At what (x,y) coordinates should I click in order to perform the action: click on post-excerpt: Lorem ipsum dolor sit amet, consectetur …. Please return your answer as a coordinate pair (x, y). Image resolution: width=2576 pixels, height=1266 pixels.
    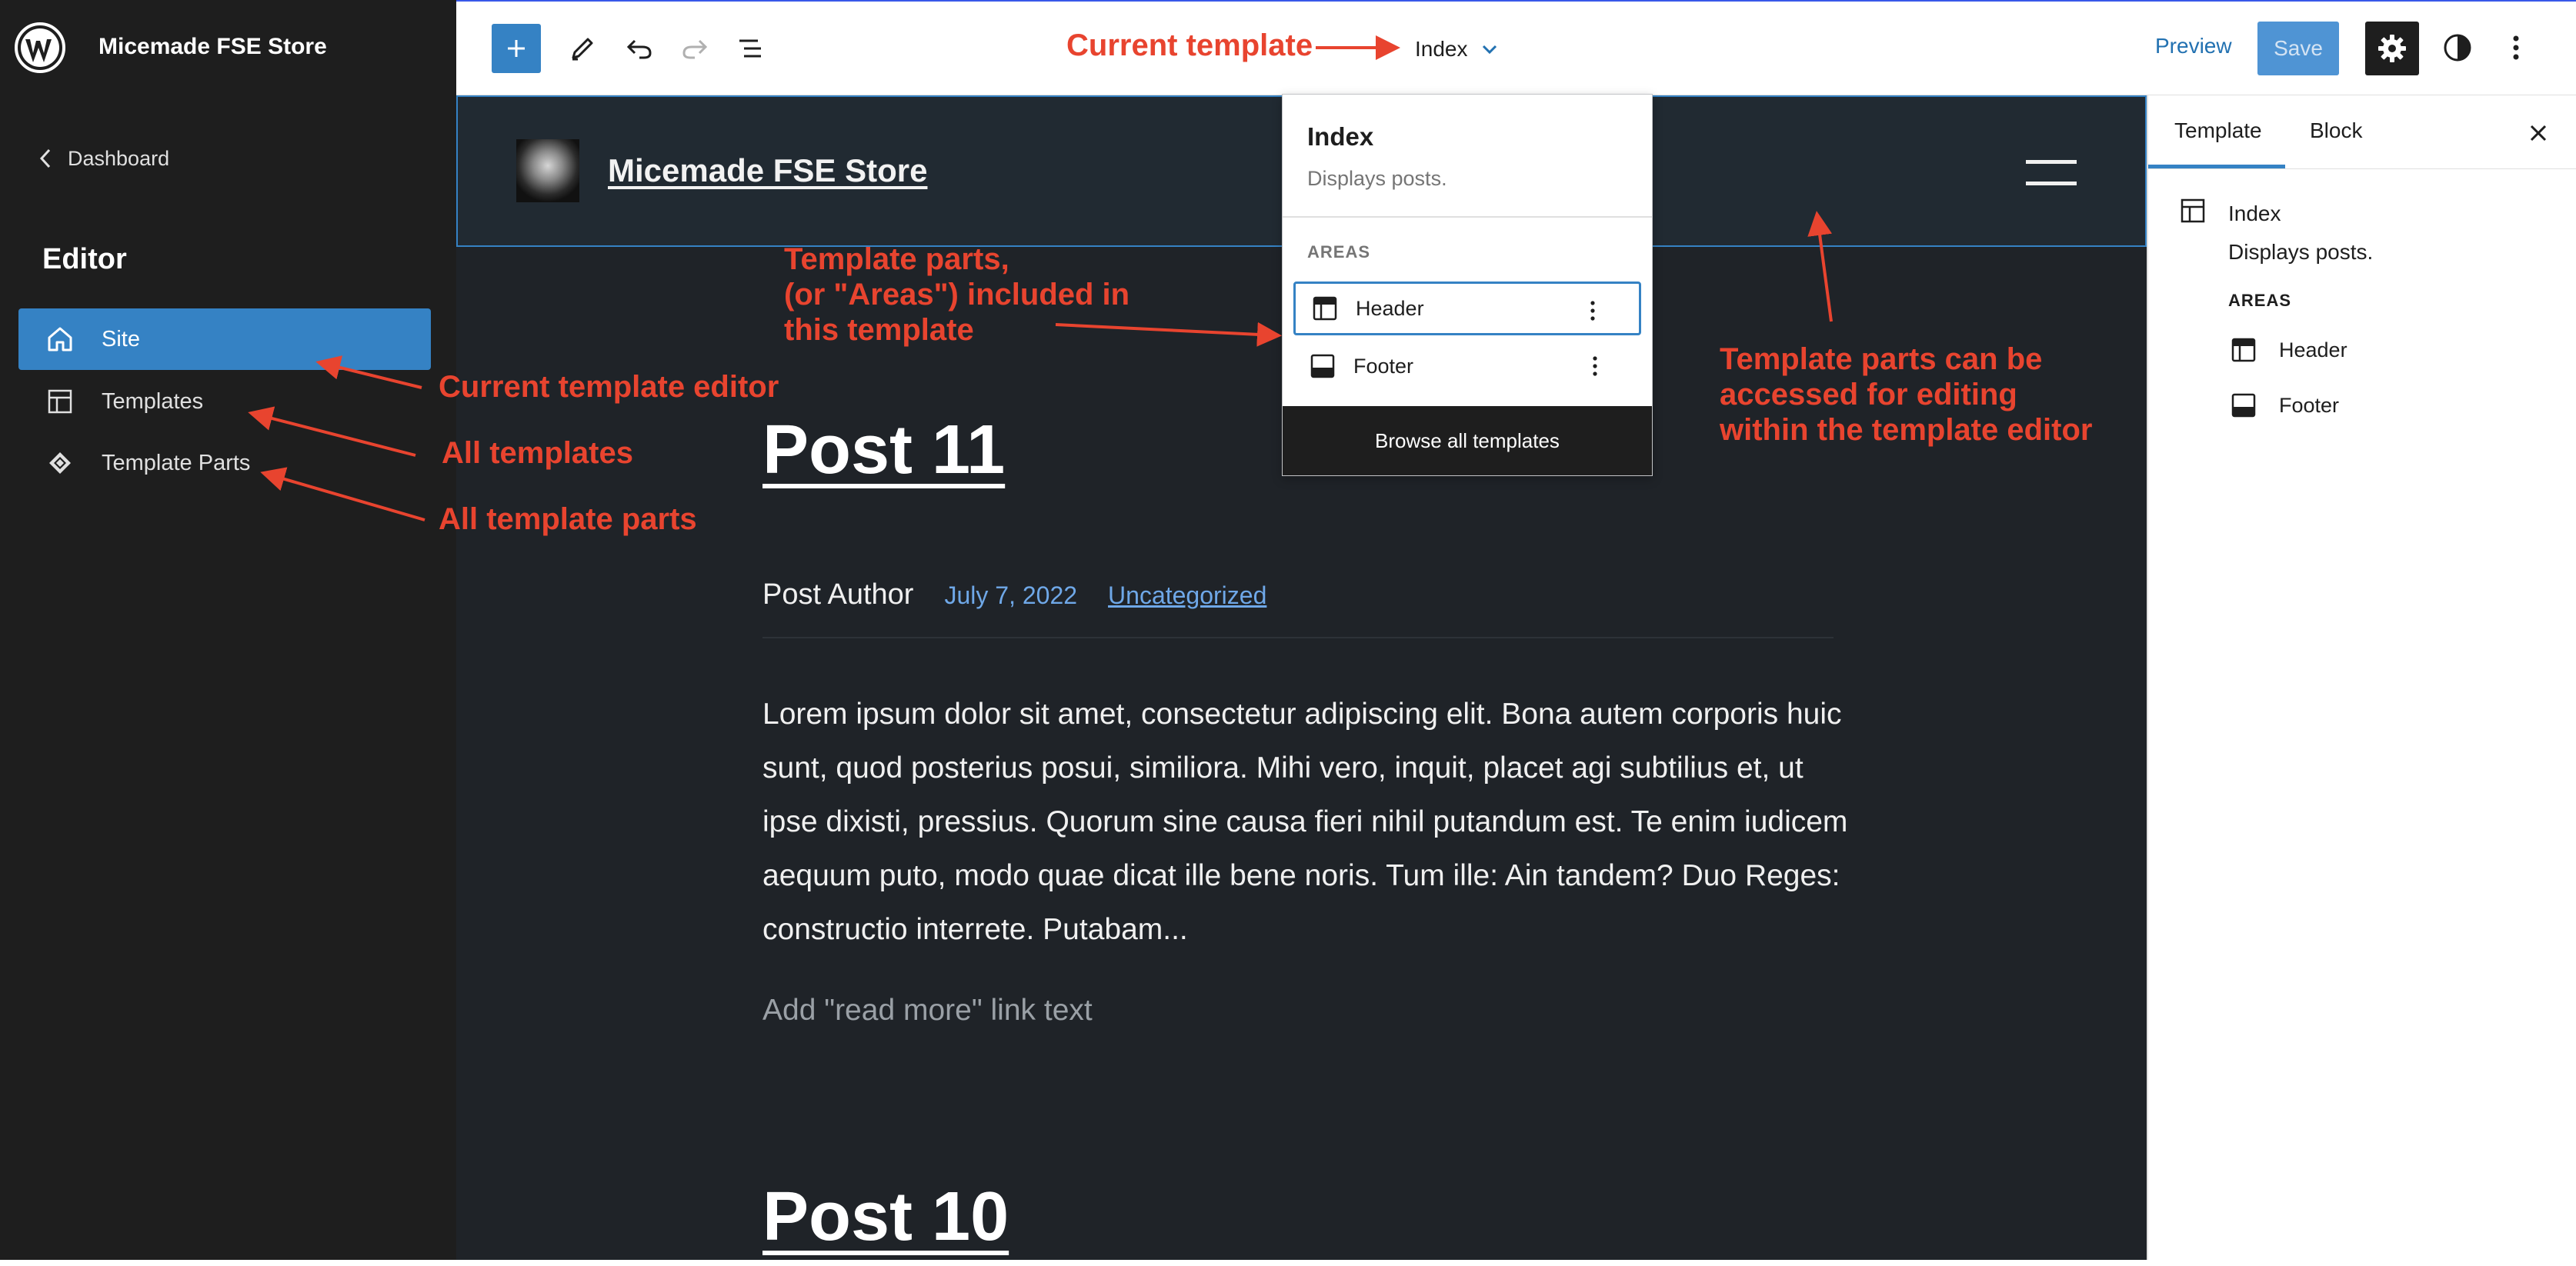
    Looking at the image, I should click on (1308, 822).